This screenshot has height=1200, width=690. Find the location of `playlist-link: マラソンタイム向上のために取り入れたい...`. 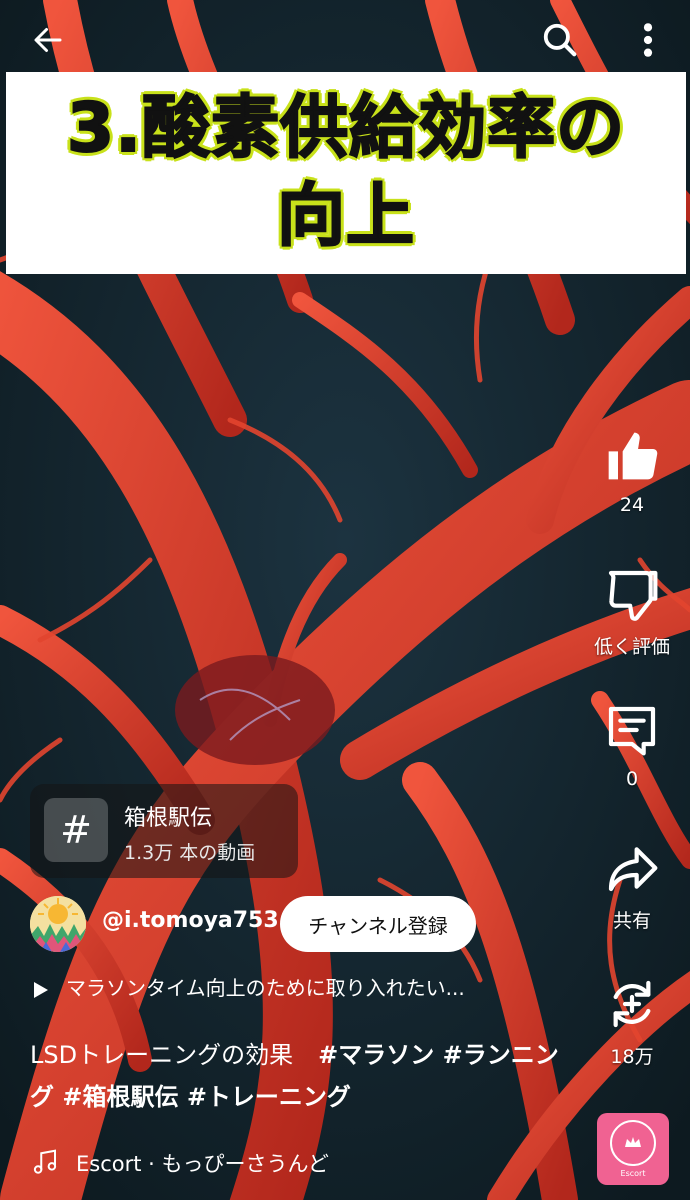

playlist-link: マラソンタイム向上のために取り入れたい... is located at coordinates (304, 990).